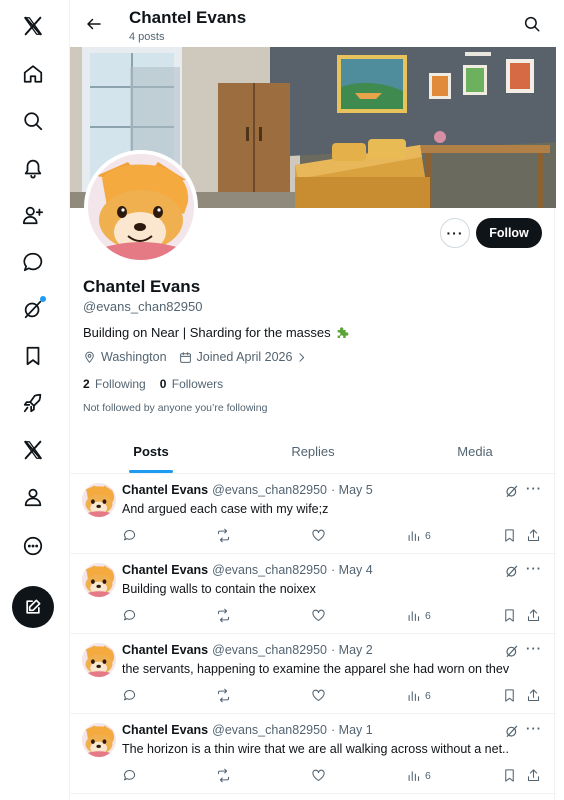  What do you see at coordinates (89, 357) in the screenshot?
I see `location-pin-icon` at bounding box center [89, 357].